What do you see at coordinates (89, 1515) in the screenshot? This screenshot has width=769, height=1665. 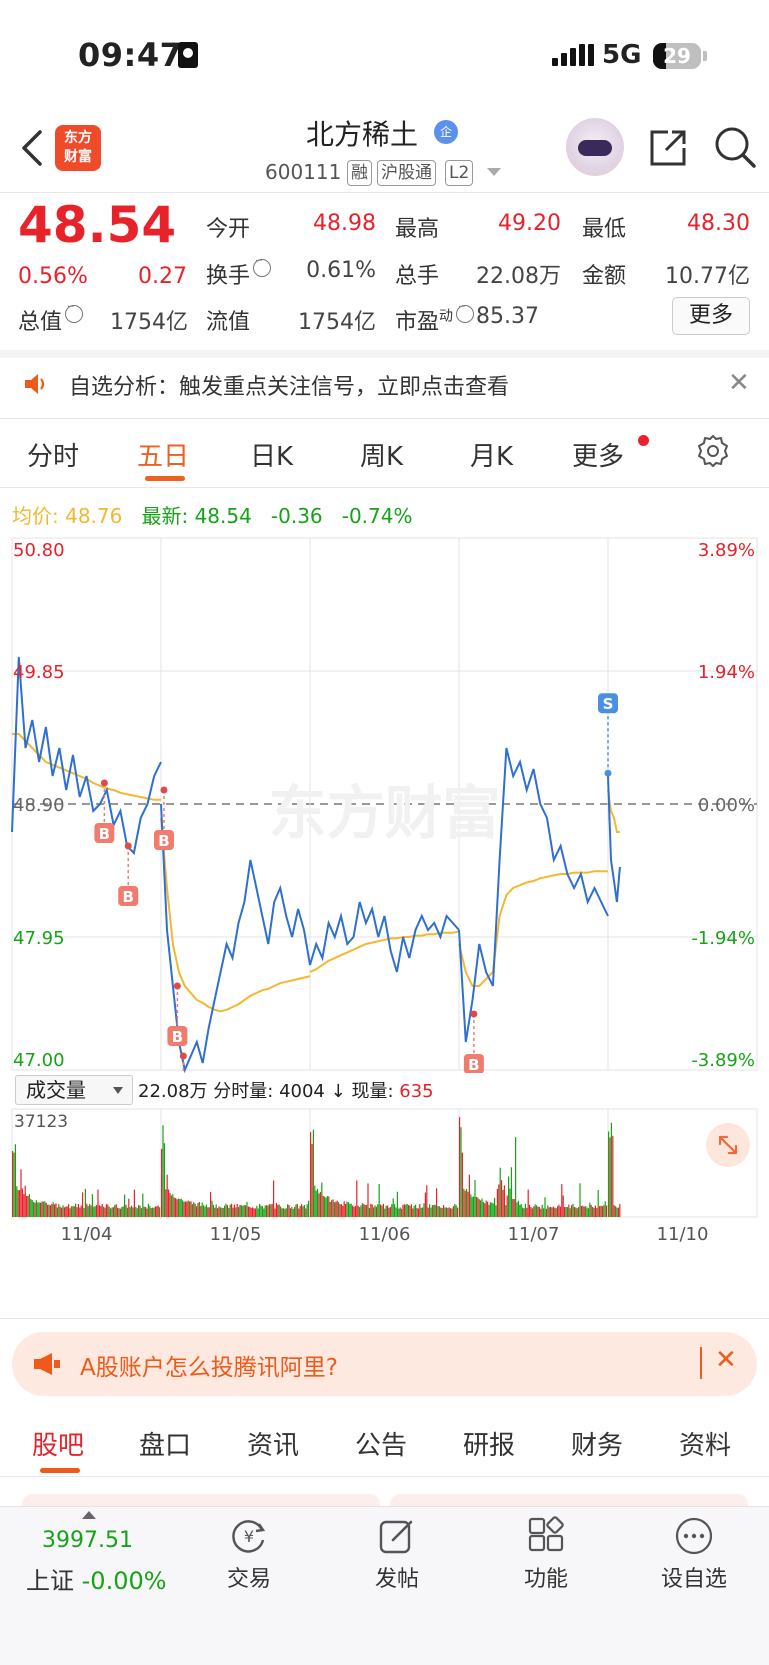 I see `expand-up-icon` at bounding box center [89, 1515].